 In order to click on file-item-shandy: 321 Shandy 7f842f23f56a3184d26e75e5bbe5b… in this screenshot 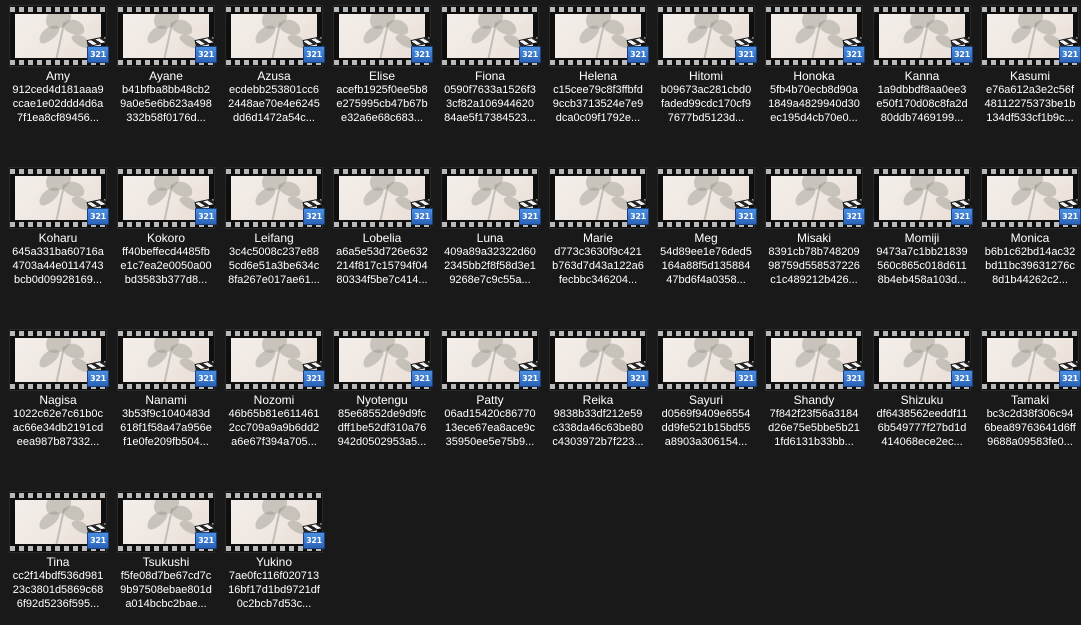, I will do `click(814, 399)`.